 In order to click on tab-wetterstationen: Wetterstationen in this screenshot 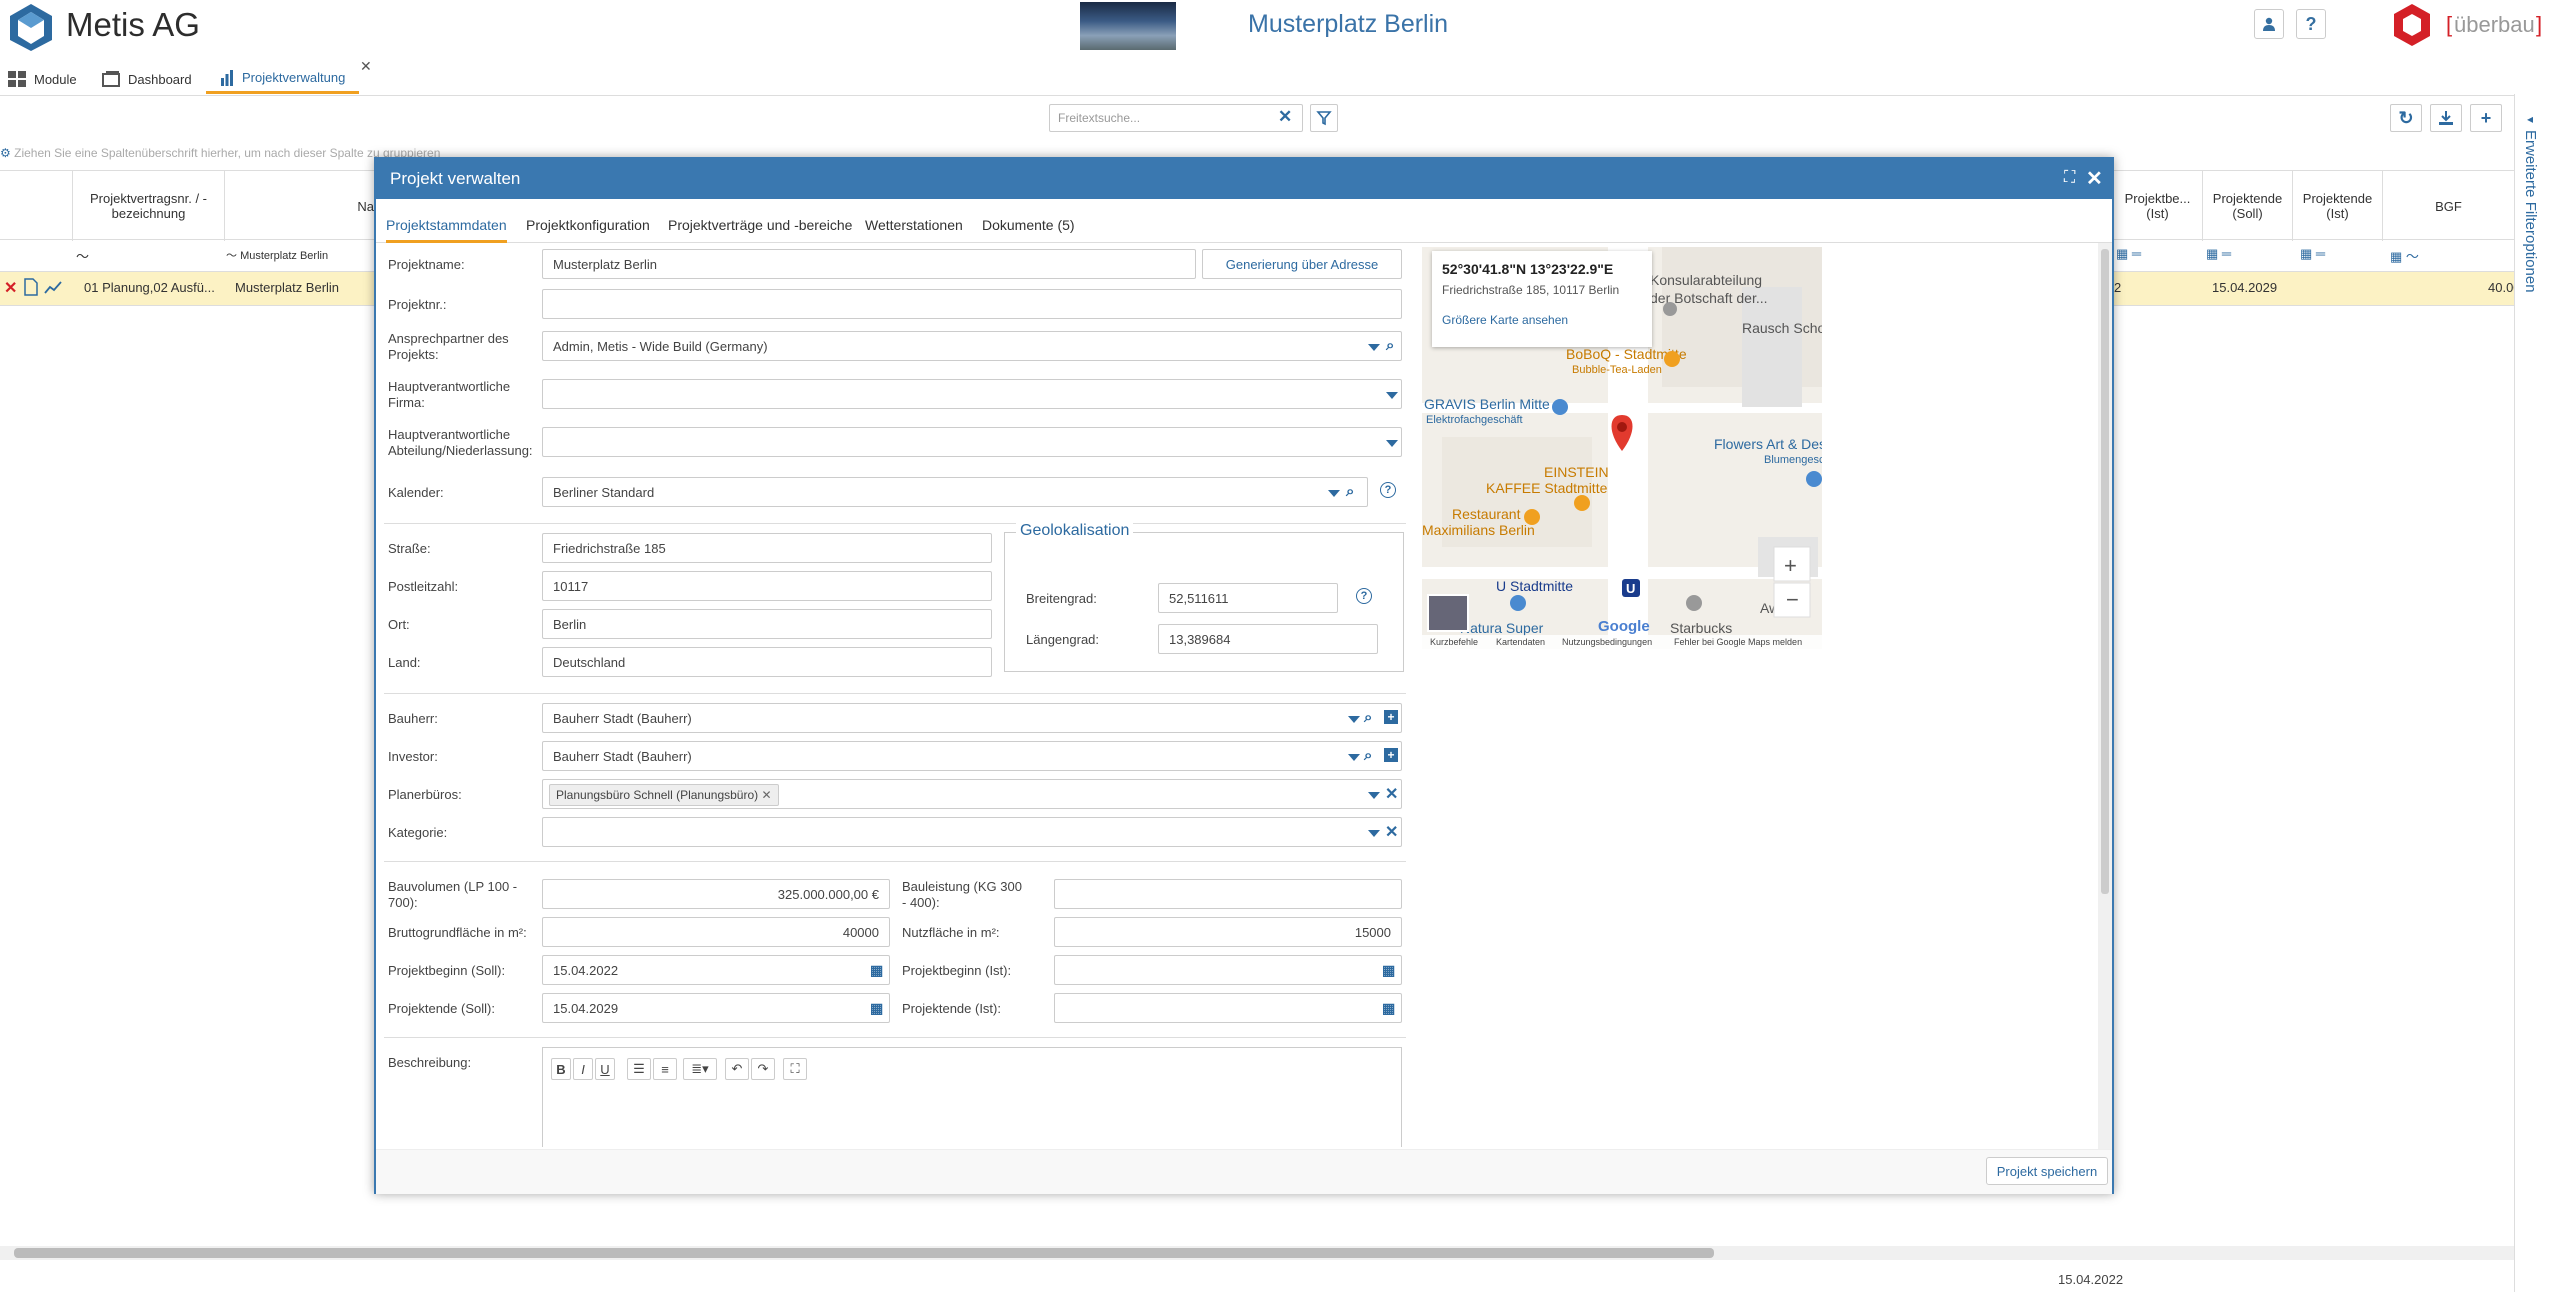, I will do `click(914, 228)`.